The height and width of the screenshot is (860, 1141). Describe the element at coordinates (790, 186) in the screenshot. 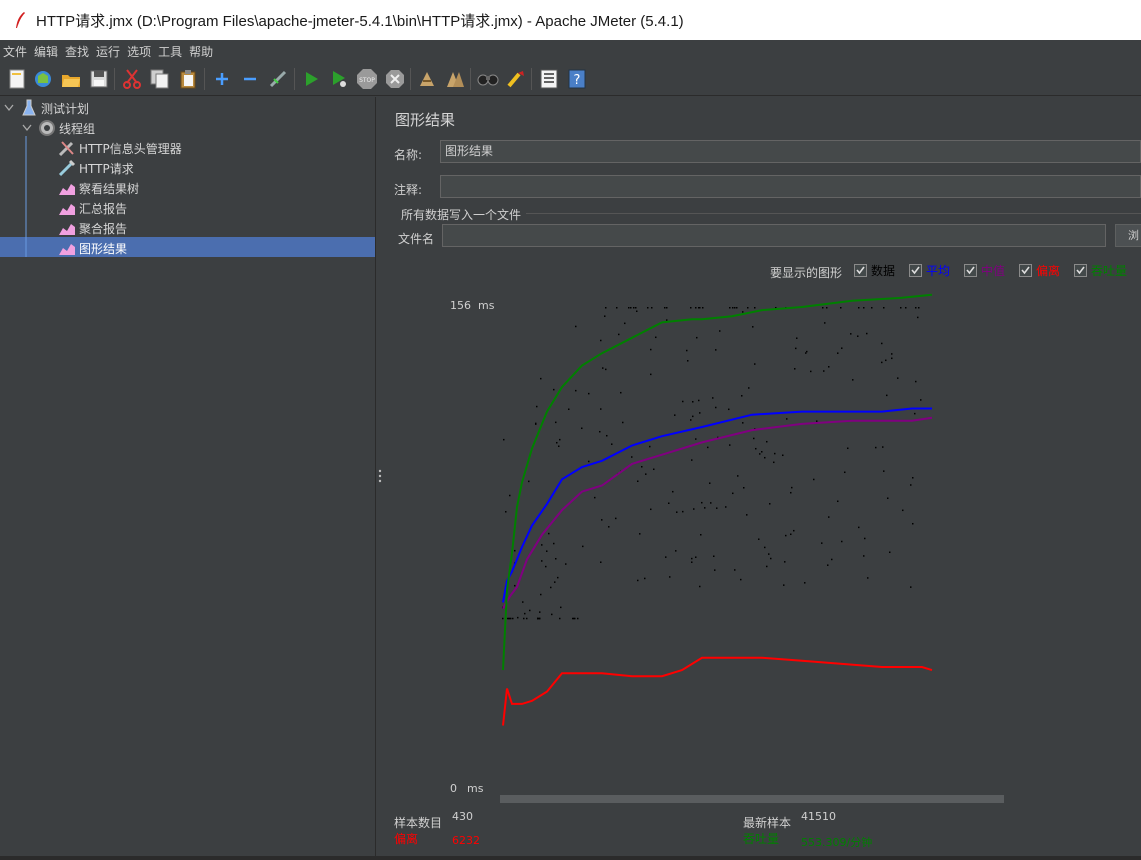

I see `comment-field` at that location.